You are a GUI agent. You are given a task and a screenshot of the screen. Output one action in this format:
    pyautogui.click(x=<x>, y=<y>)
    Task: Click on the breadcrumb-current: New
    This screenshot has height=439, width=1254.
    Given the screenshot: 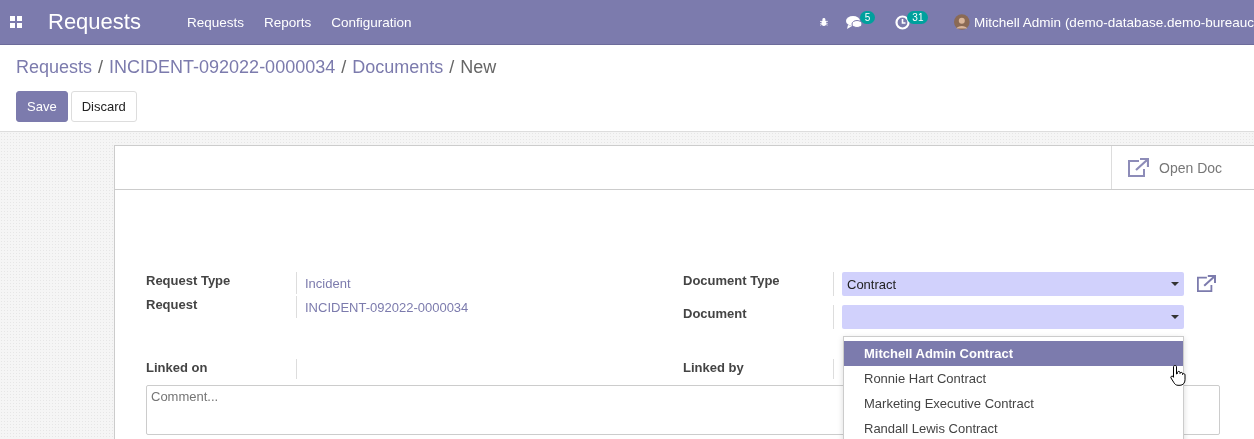 What is the action you would take?
    pyautogui.click(x=478, y=68)
    